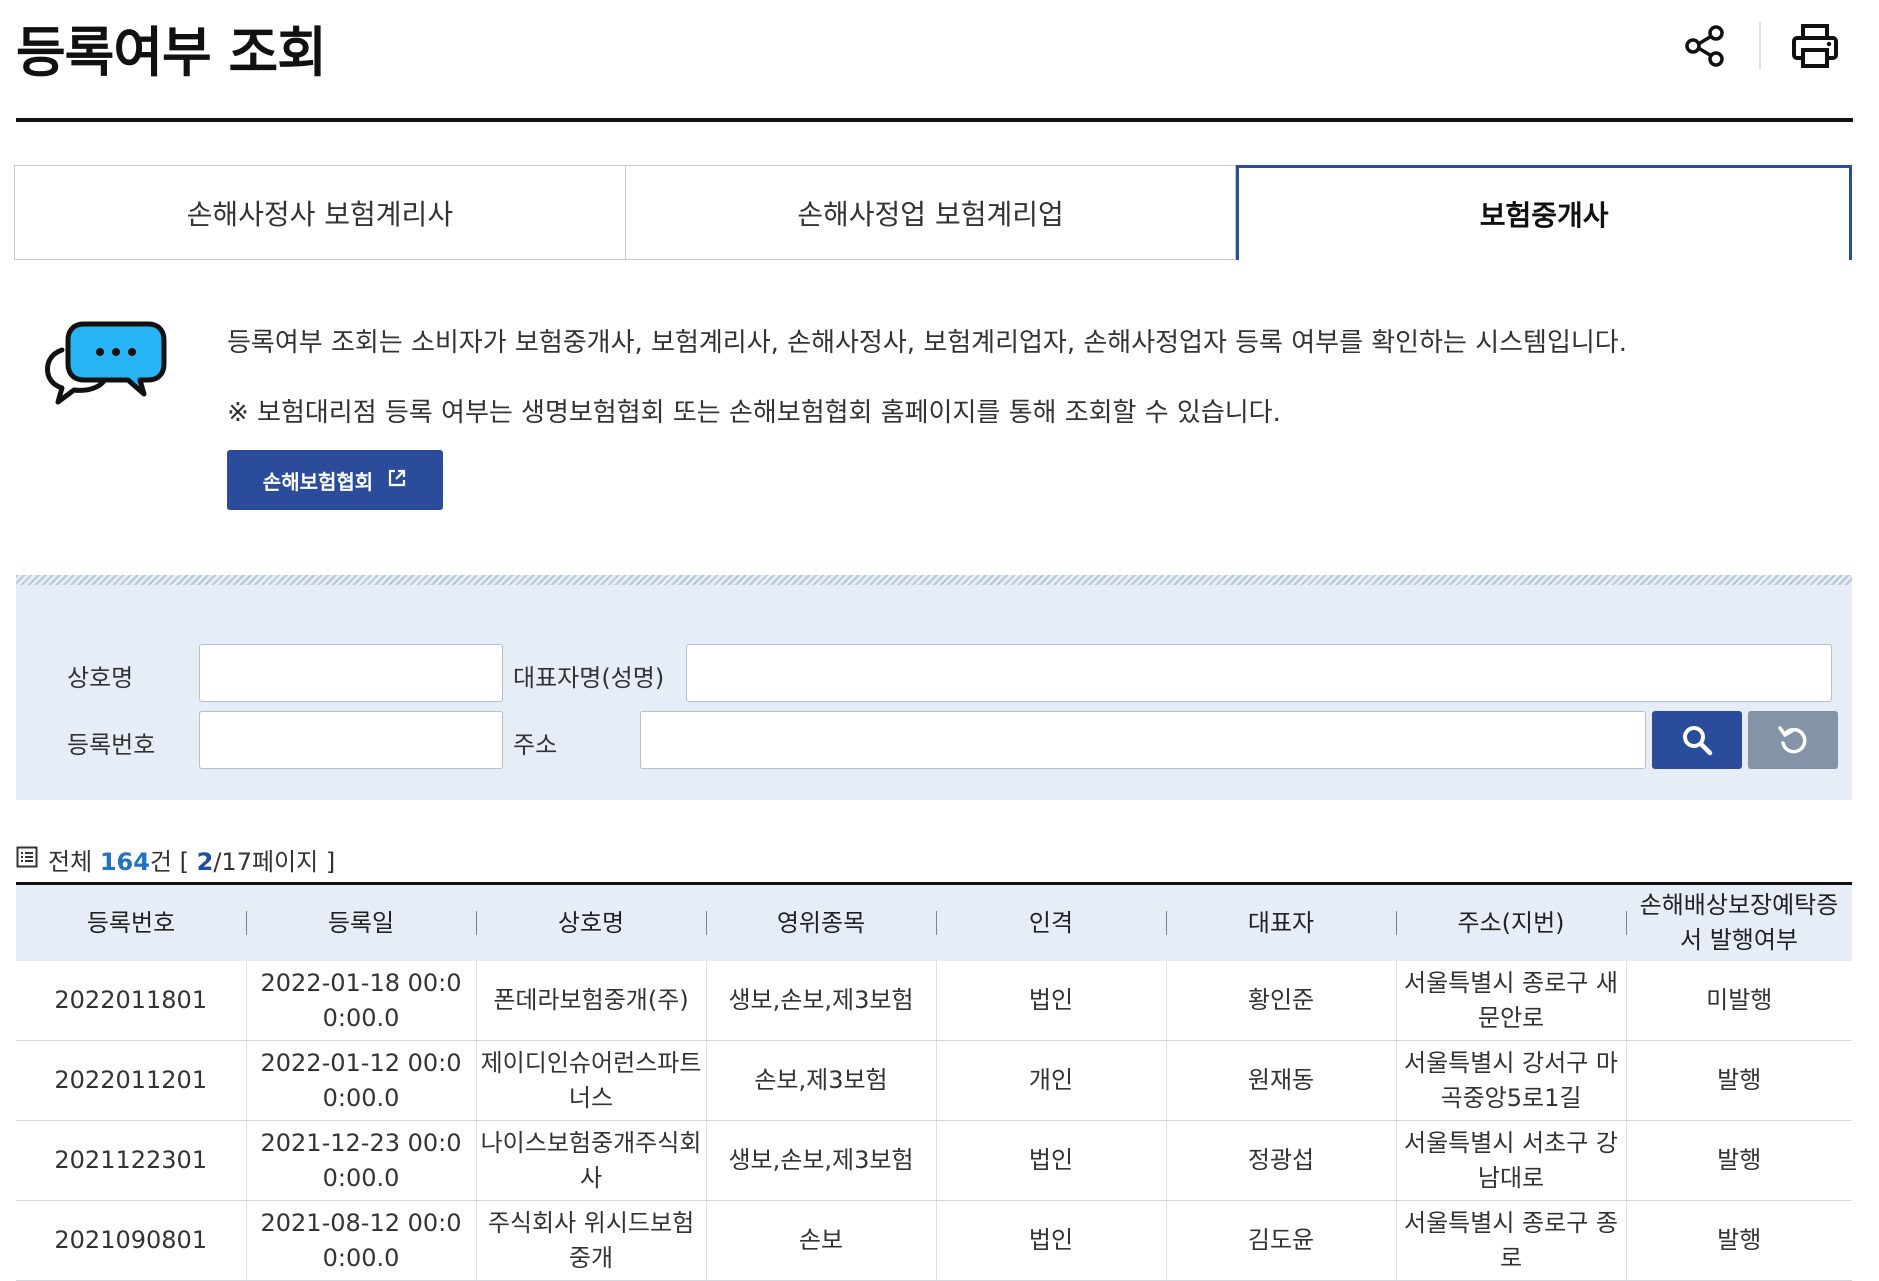 The height and width of the screenshot is (1281, 1879). I want to click on reset-button, so click(1793, 740).